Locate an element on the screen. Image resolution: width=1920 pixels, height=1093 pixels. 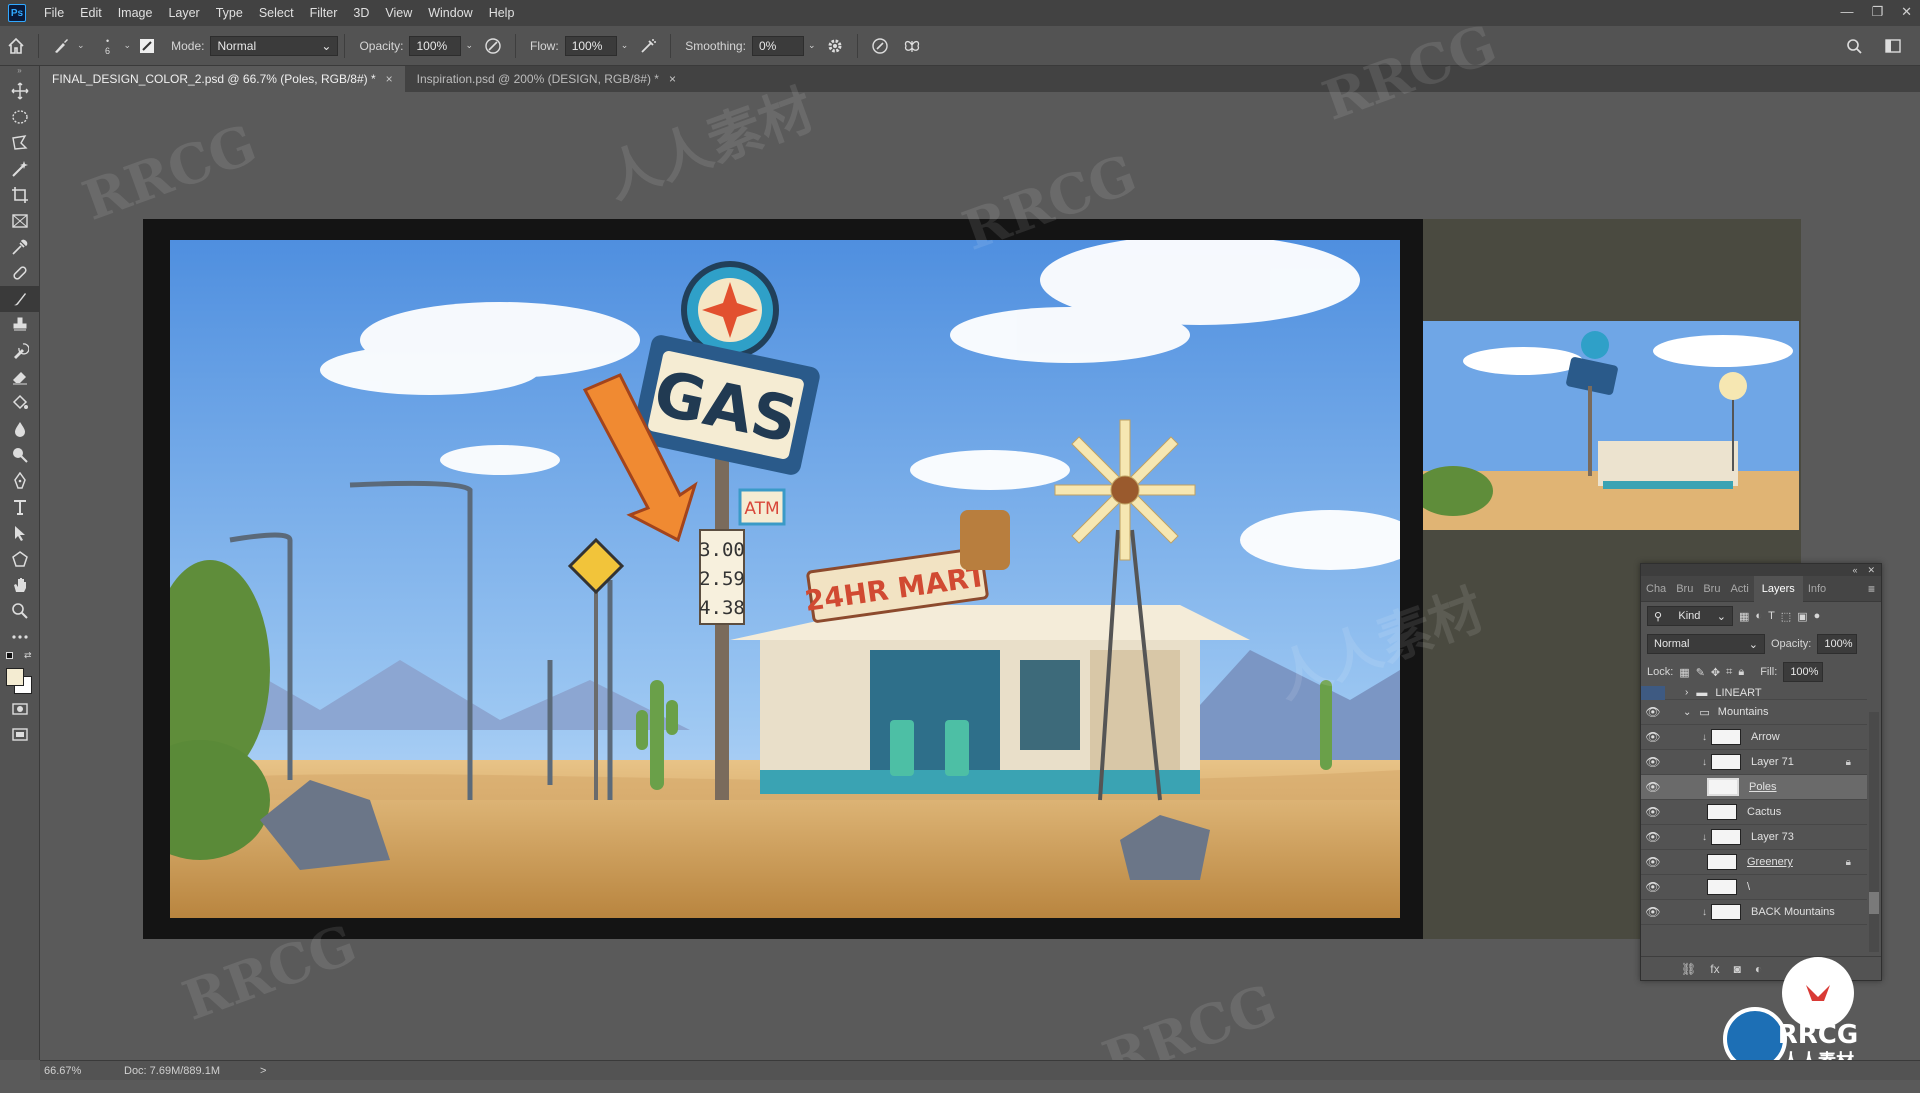
pen-tool is located at coordinates (20, 481).